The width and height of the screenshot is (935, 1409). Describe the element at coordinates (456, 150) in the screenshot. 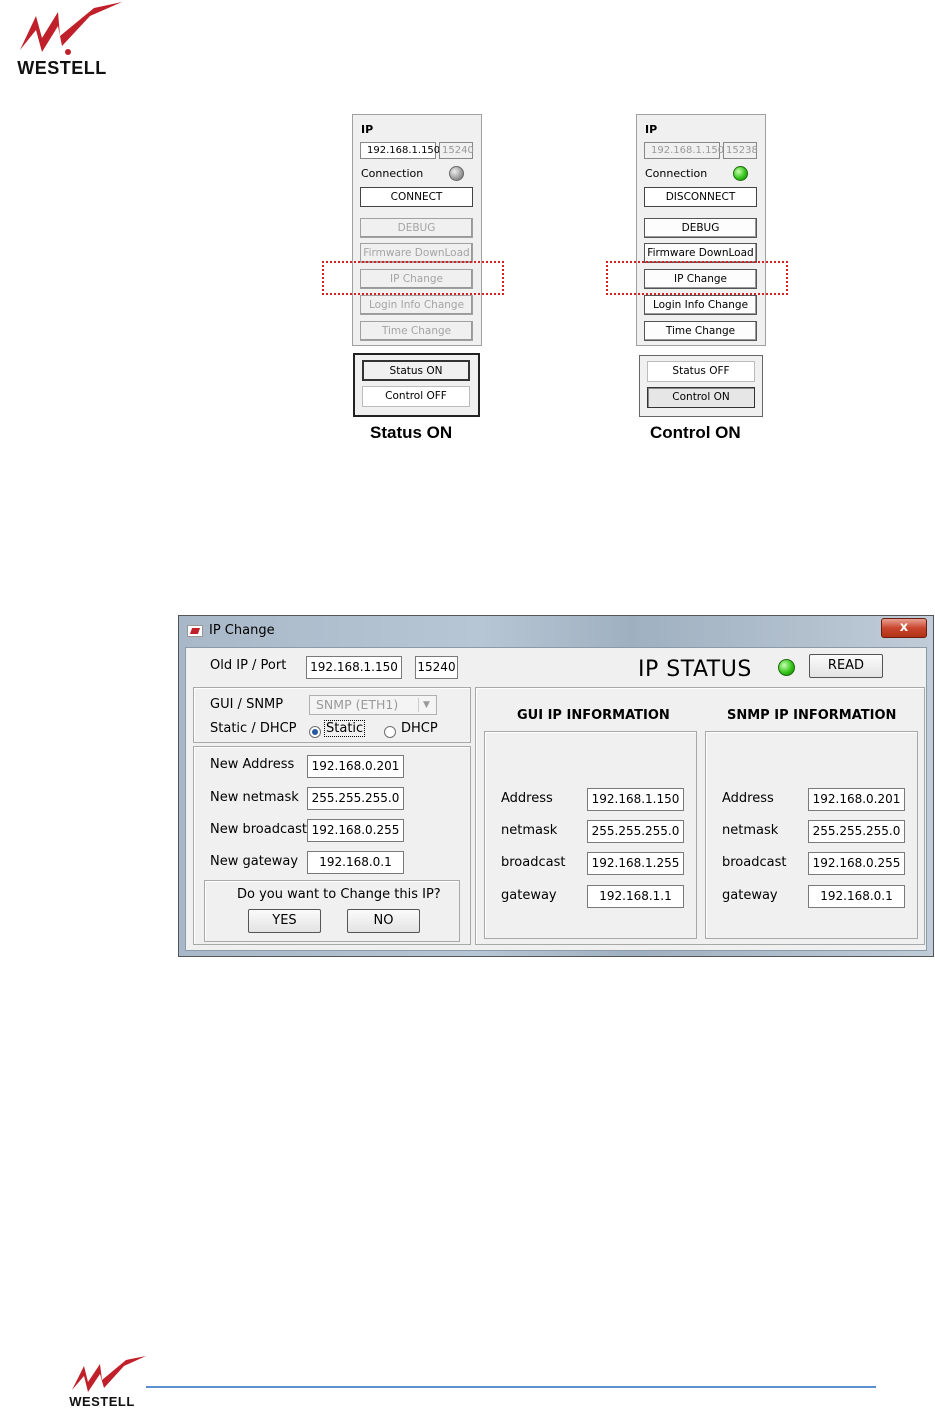

I see `port-input: 15240` at that location.